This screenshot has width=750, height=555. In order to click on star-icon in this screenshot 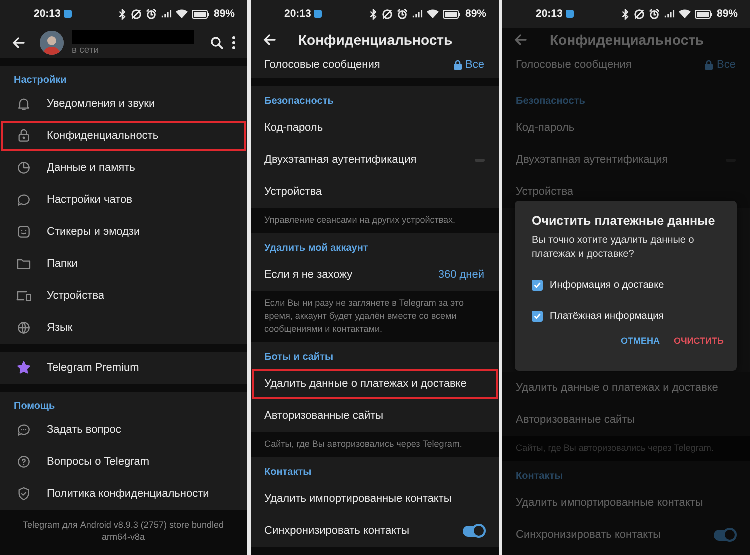, I will do `click(24, 368)`.